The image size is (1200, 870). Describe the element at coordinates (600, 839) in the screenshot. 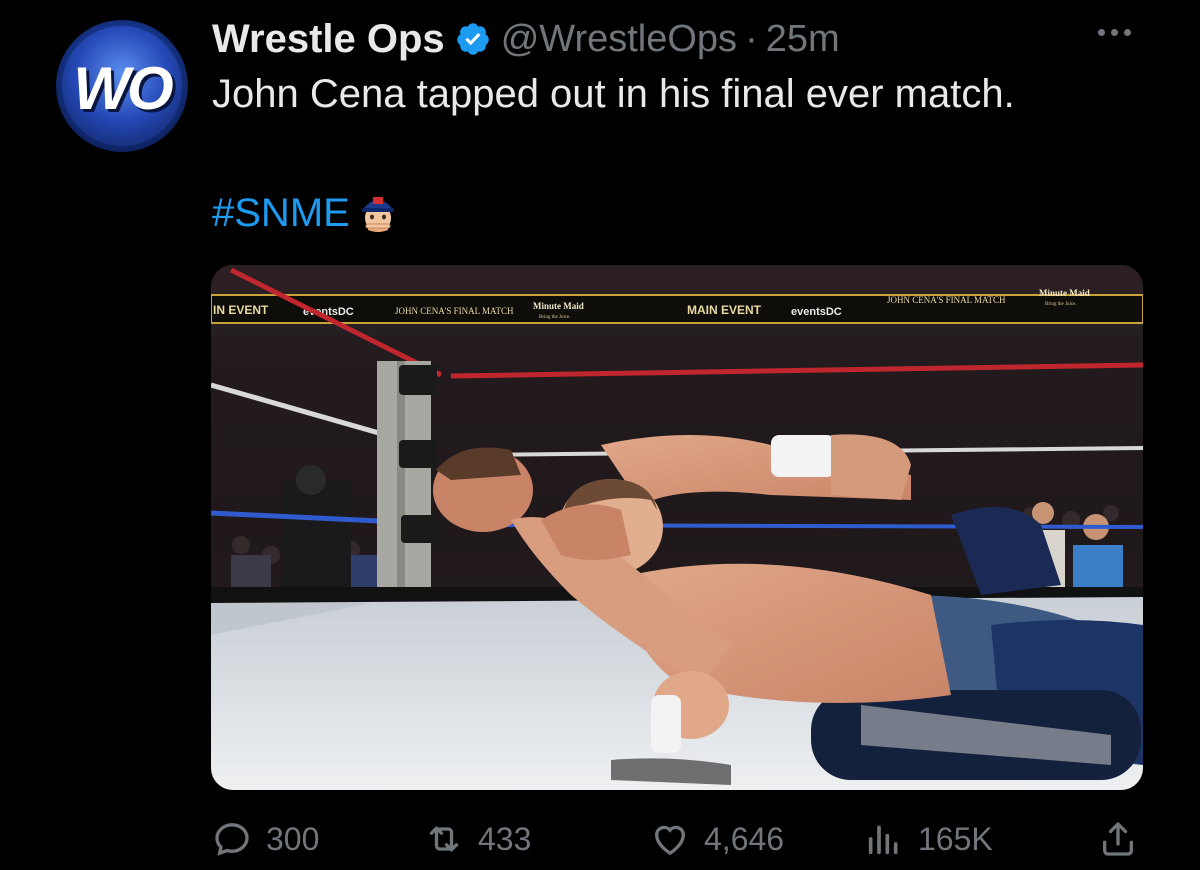

I see `action-bar: 300 433 4,646 165K` at that location.